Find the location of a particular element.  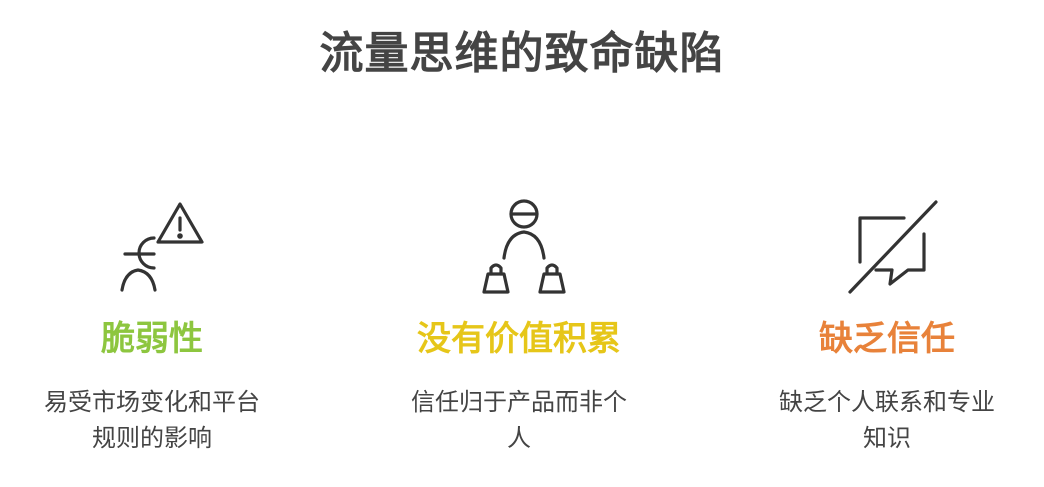

description-fragility: 易受市场变化和平台 规则的影响 is located at coordinates (152, 420).